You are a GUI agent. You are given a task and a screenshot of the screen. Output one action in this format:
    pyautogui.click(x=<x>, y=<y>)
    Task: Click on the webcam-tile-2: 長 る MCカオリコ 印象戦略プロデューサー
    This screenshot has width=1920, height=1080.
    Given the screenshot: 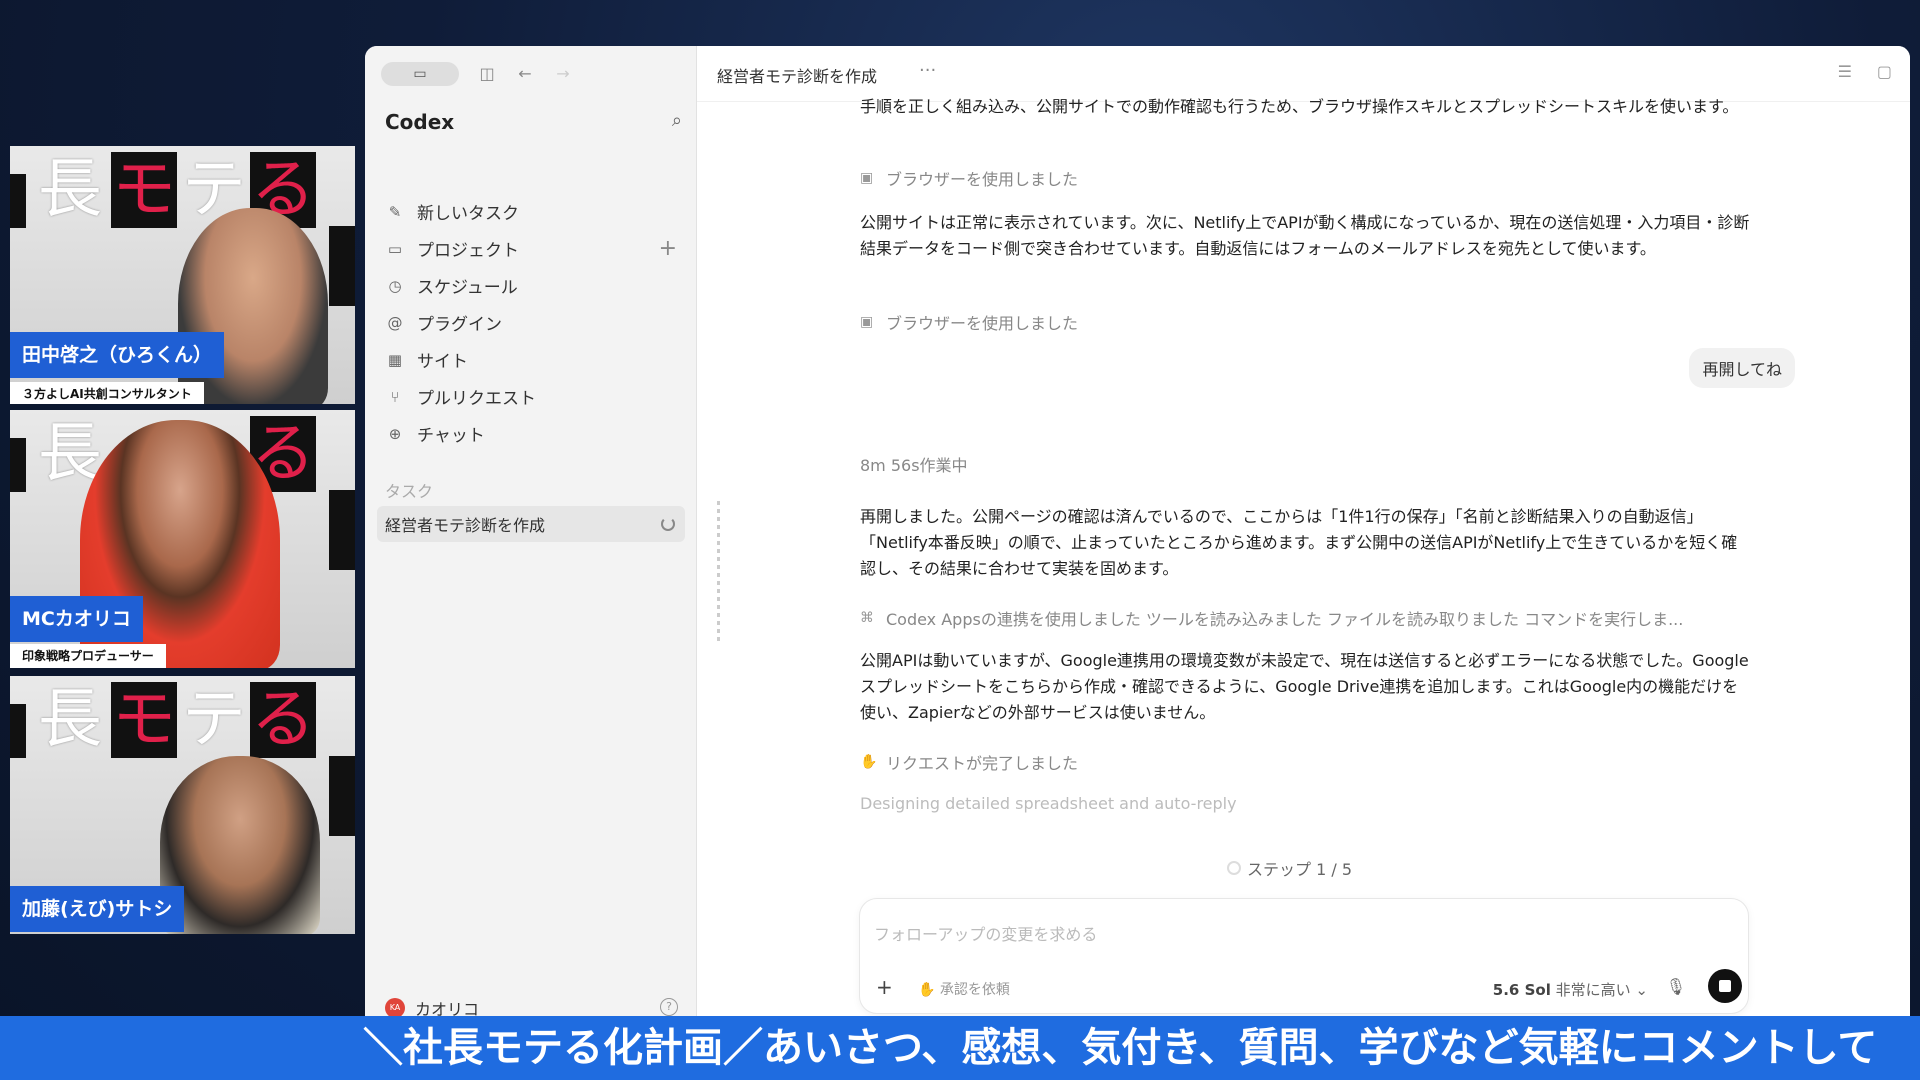 What is the action you would take?
    pyautogui.click(x=182, y=539)
    